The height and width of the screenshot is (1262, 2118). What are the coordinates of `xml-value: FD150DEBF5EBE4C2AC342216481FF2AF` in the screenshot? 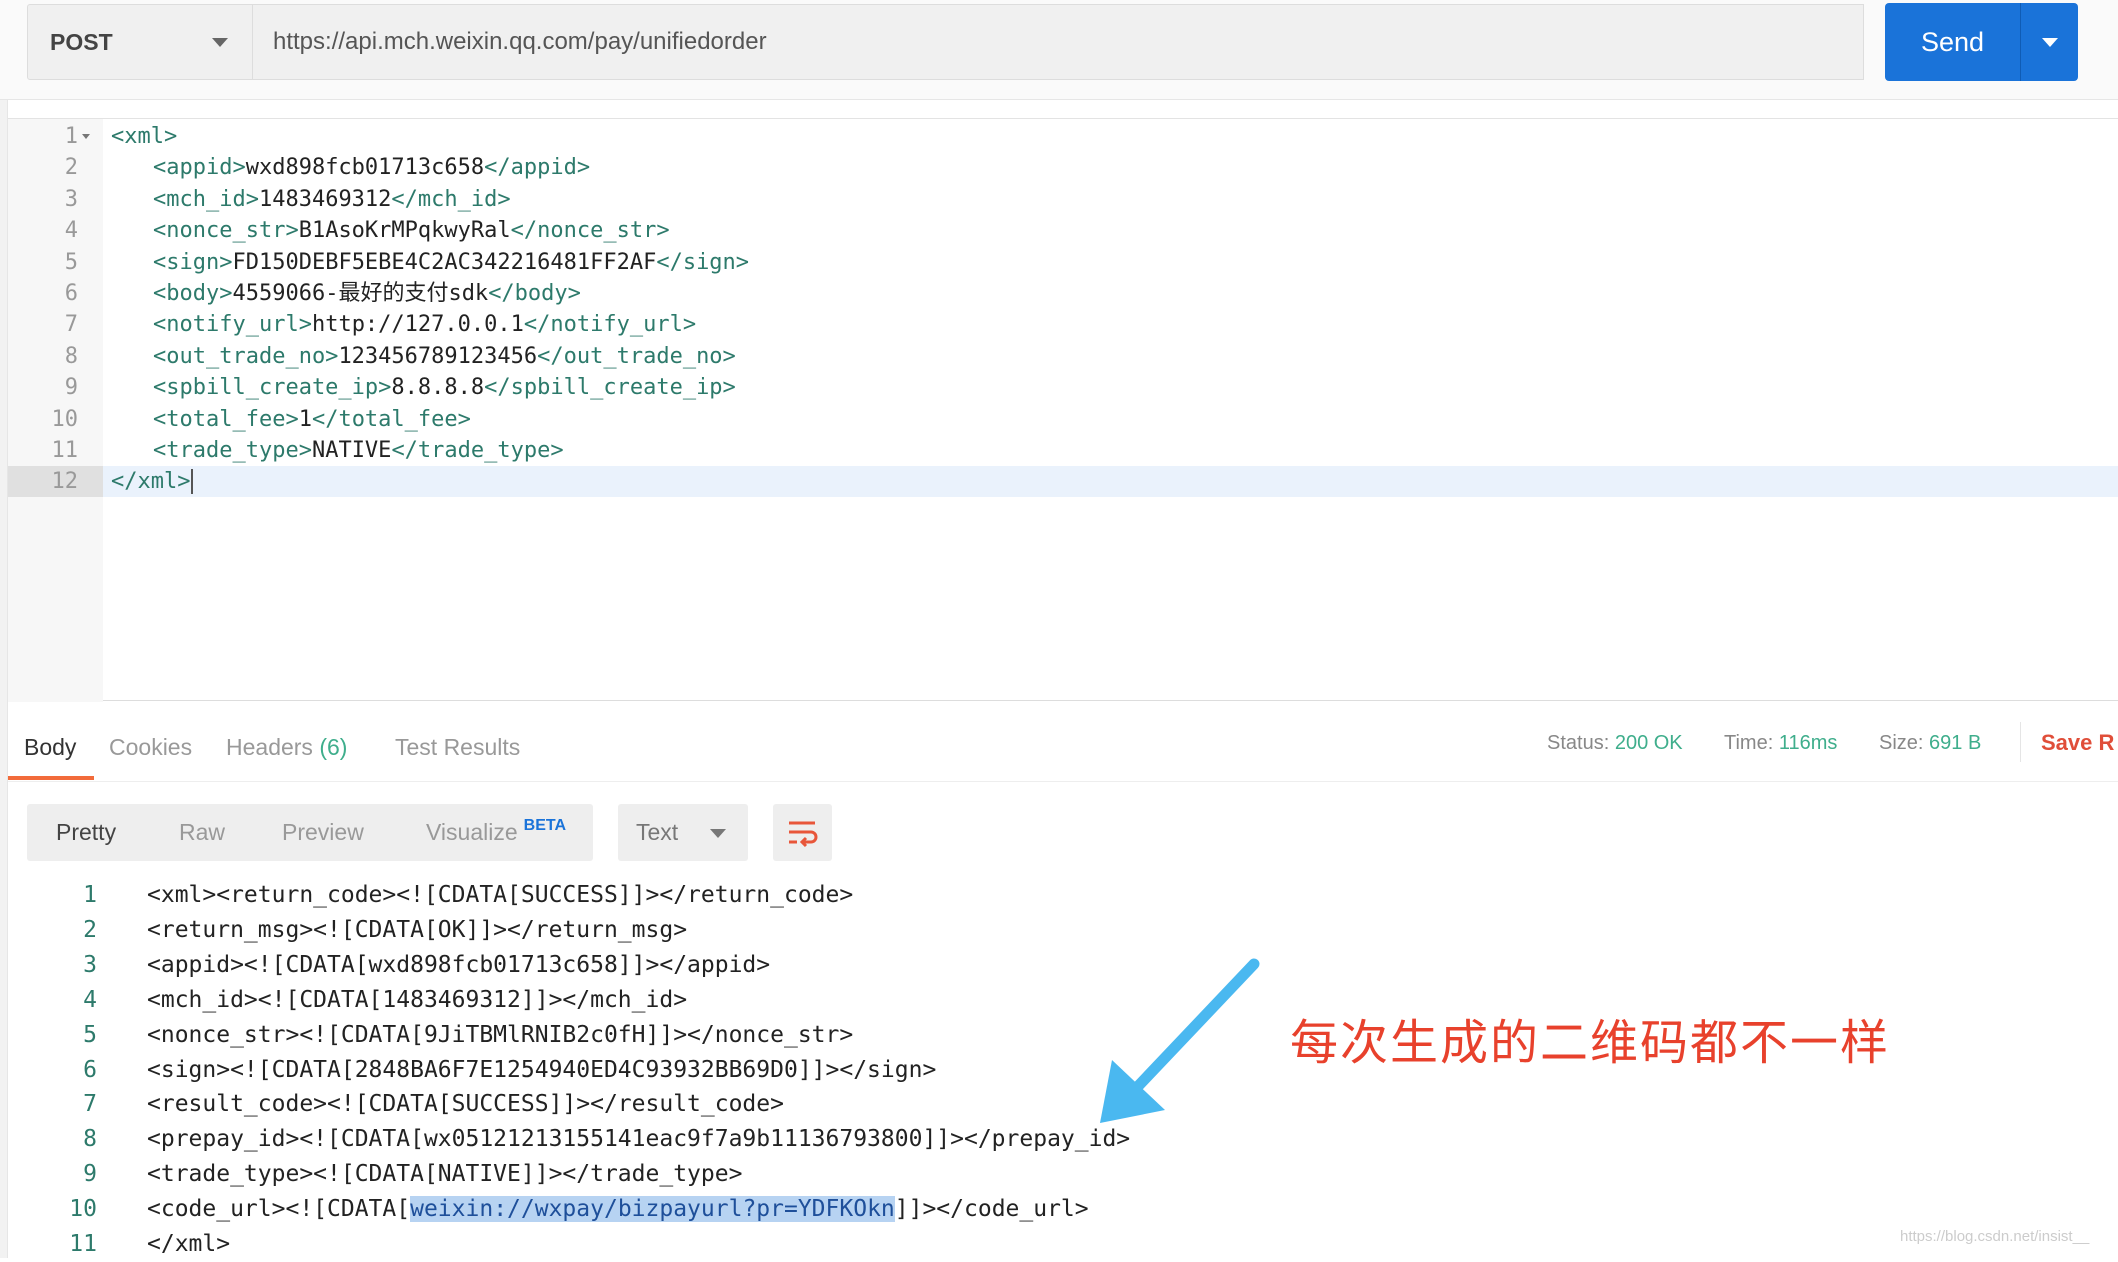 It's located at (444, 262).